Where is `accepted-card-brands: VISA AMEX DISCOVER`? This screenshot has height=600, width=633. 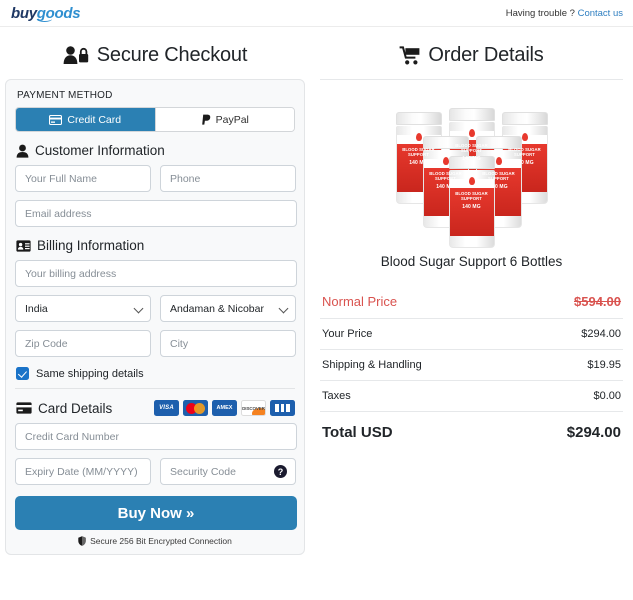 accepted-card-brands: VISA AMEX DISCOVER is located at coordinates (224, 408).